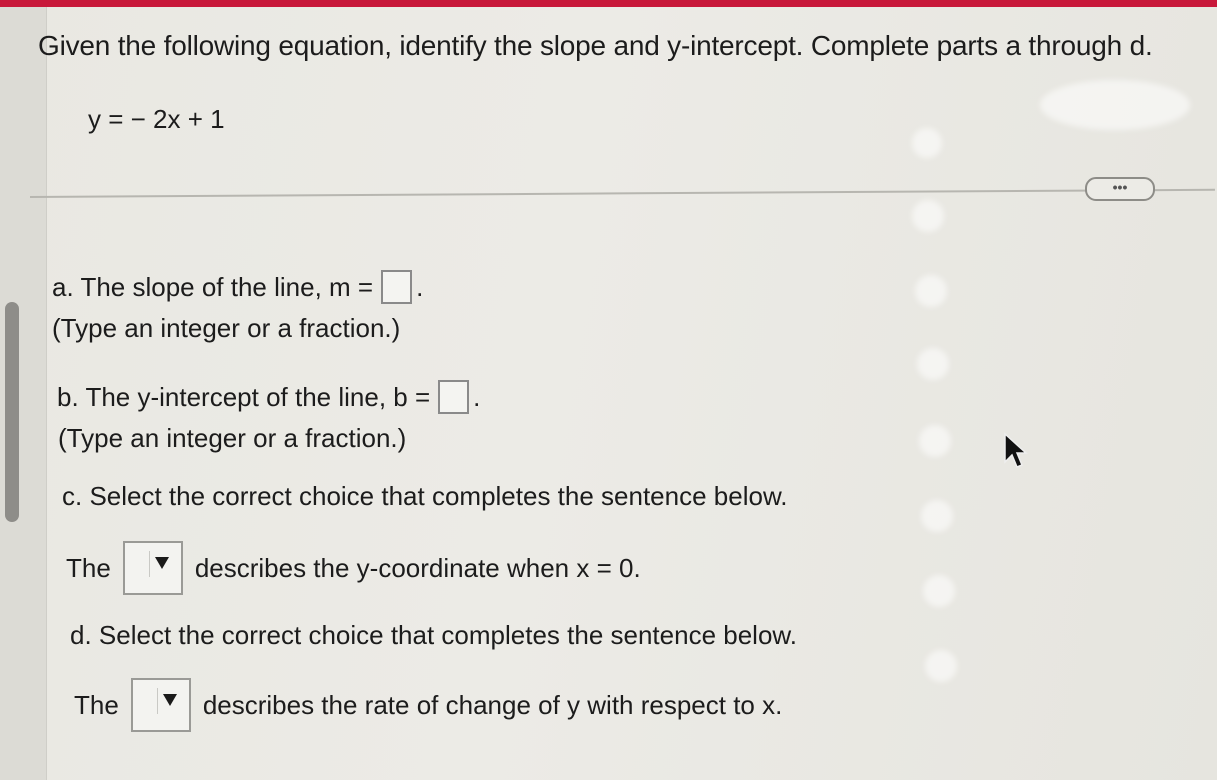 Image resolution: width=1217 pixels, height=780 pixels. Describe the element at coordinates (622, 193) in the screenshot. I see `section-divider` at that location.